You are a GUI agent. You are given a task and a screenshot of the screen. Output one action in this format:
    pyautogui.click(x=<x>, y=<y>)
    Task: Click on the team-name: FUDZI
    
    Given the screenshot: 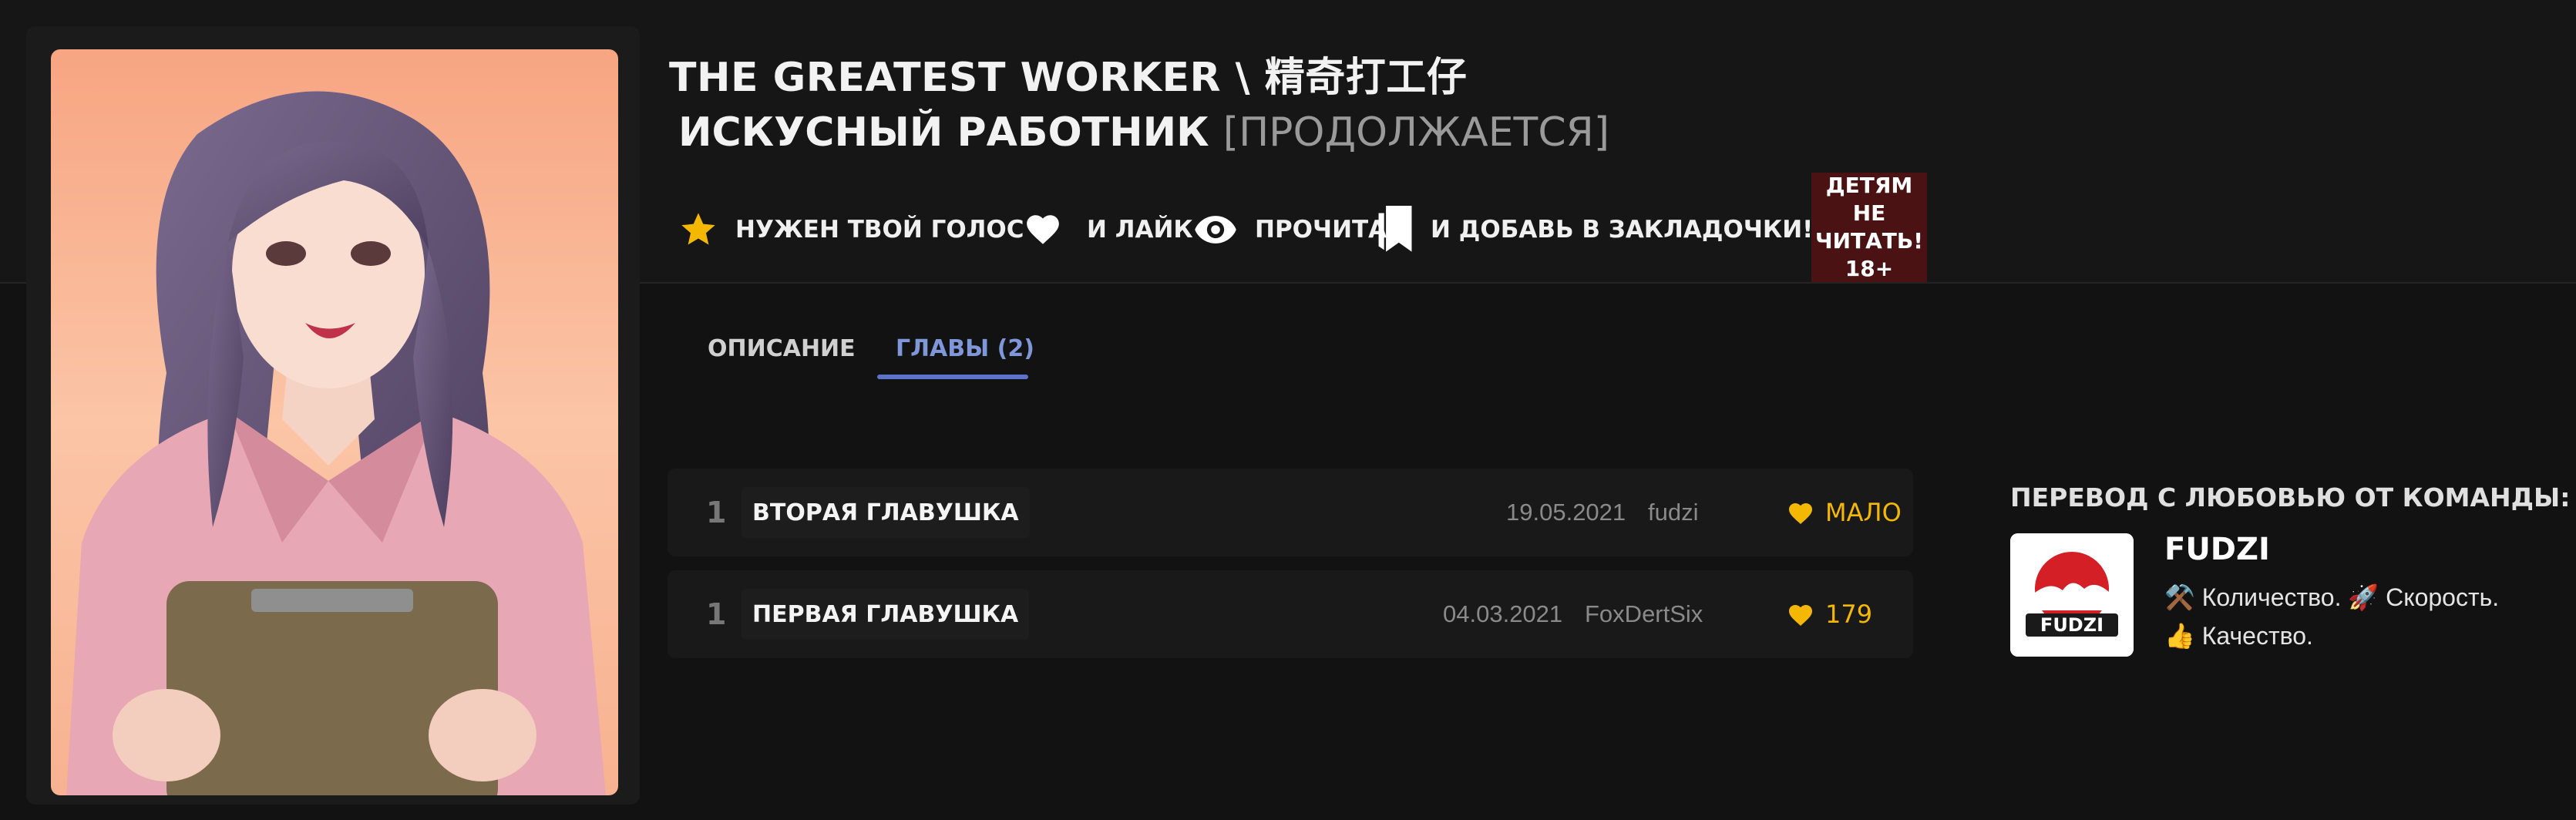 What is the action you would take?
    pyautogui.click(x=2217, y=549)
    